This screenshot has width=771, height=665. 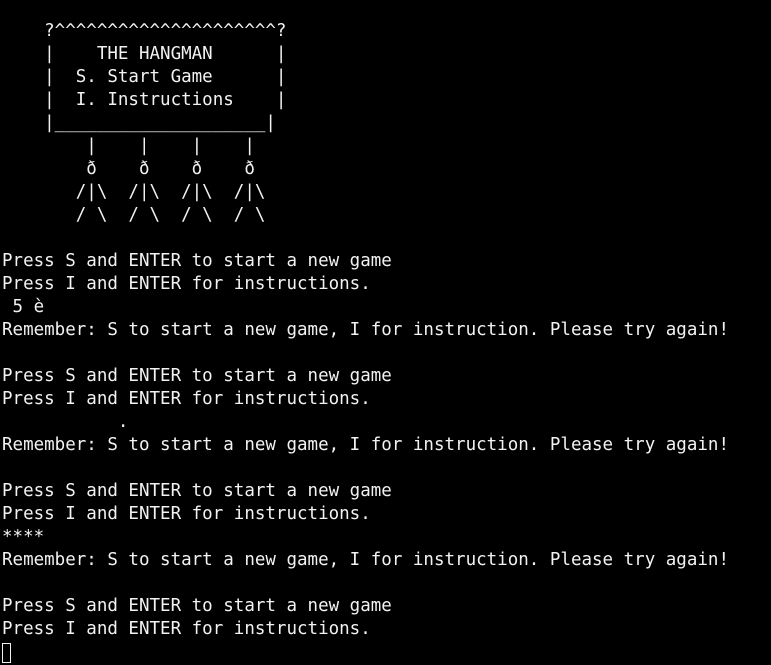 I want to click on menu-option-start: | S. Start Game |, so click(x=144, y=77).